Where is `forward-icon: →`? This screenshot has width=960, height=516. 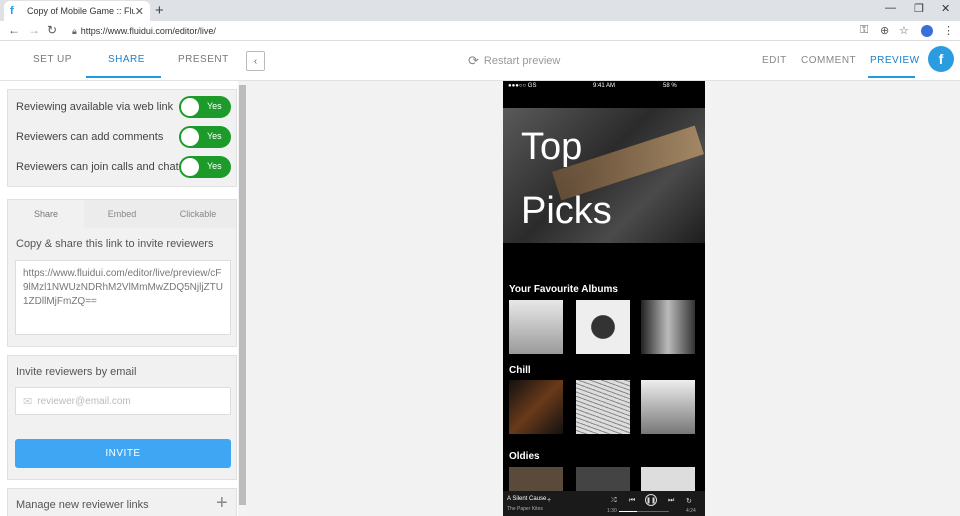
forward-icon: → is located at coordinates (34, 30).